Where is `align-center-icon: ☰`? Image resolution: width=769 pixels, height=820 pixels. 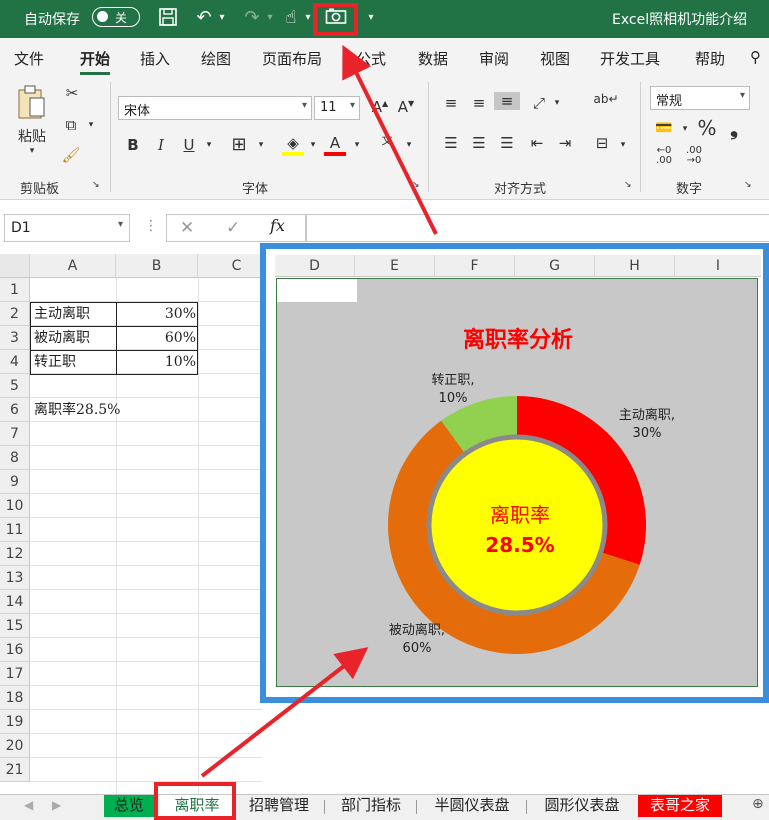
align-center-icon: ☰ is located at coordinates (479, 143).